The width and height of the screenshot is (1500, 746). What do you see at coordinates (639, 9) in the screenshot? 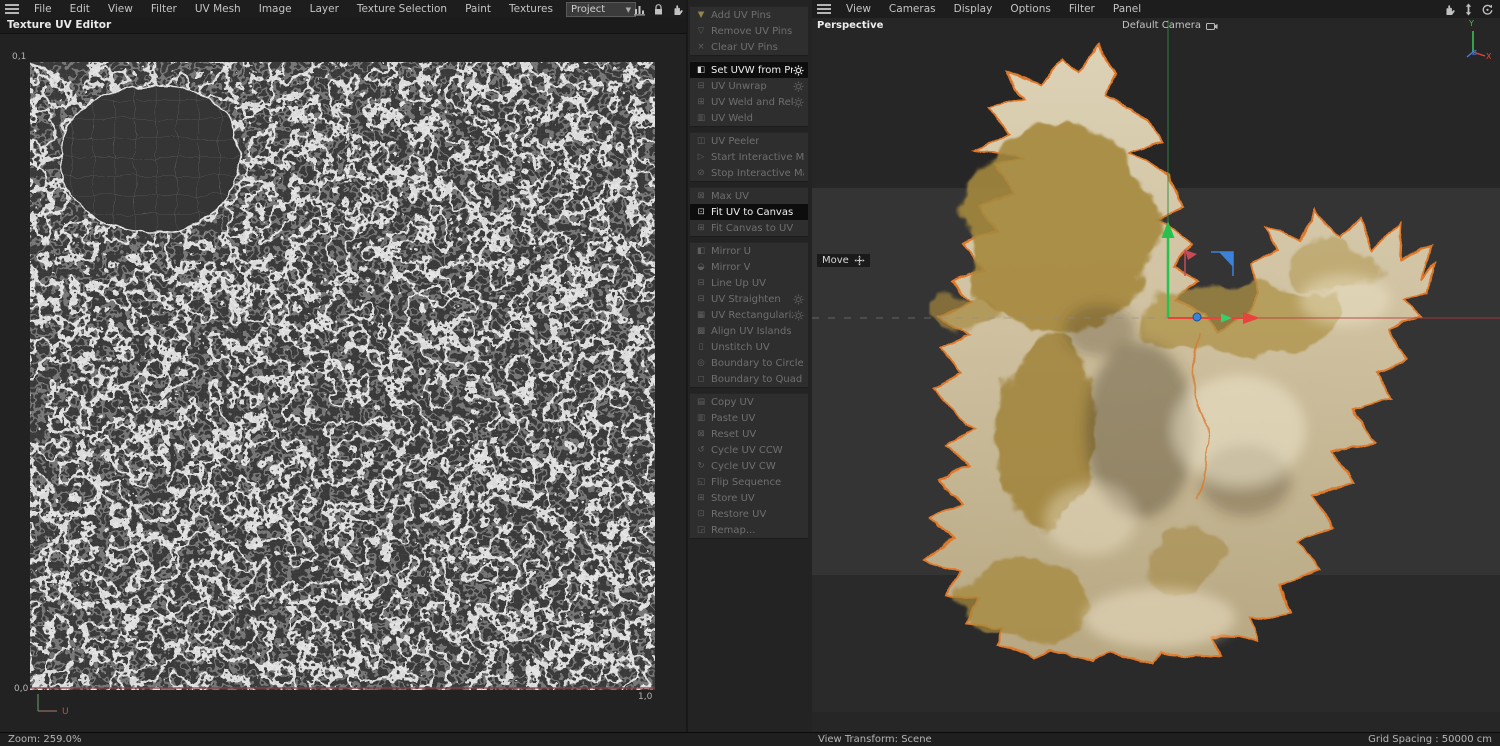
I see `histogram-icon` at bounding box center [639, 9].